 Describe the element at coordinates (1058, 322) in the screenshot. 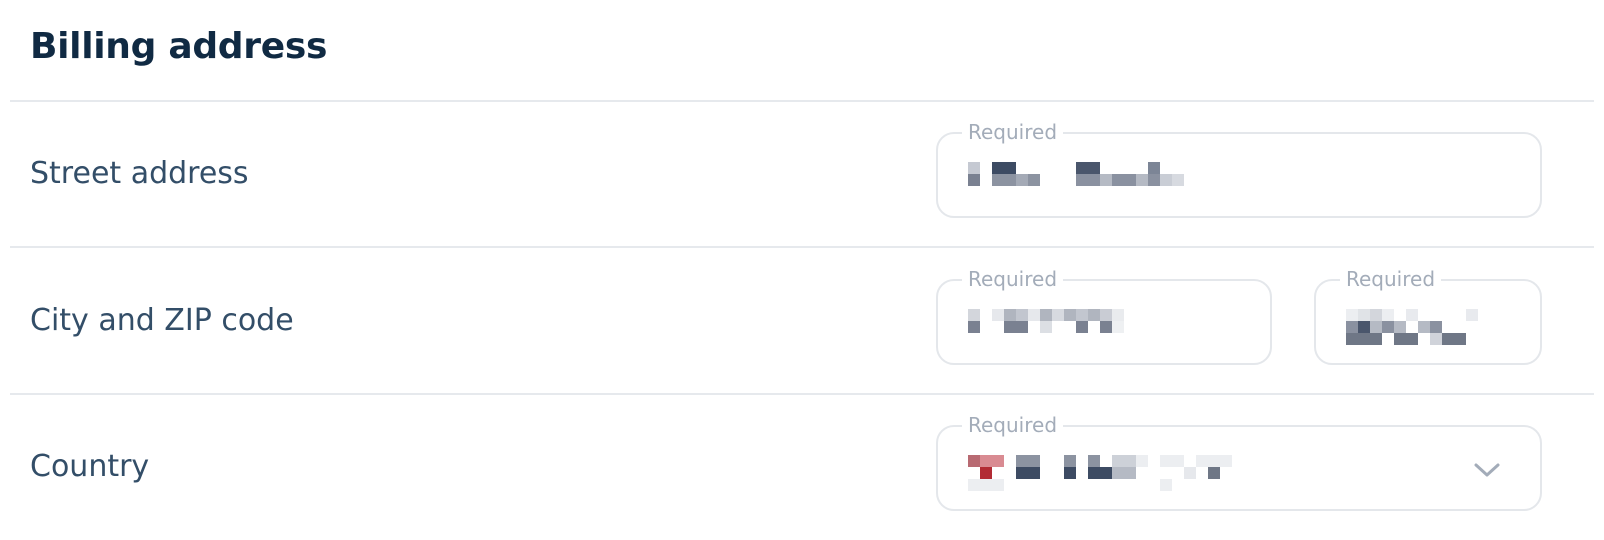

I see `city-value` at that location.